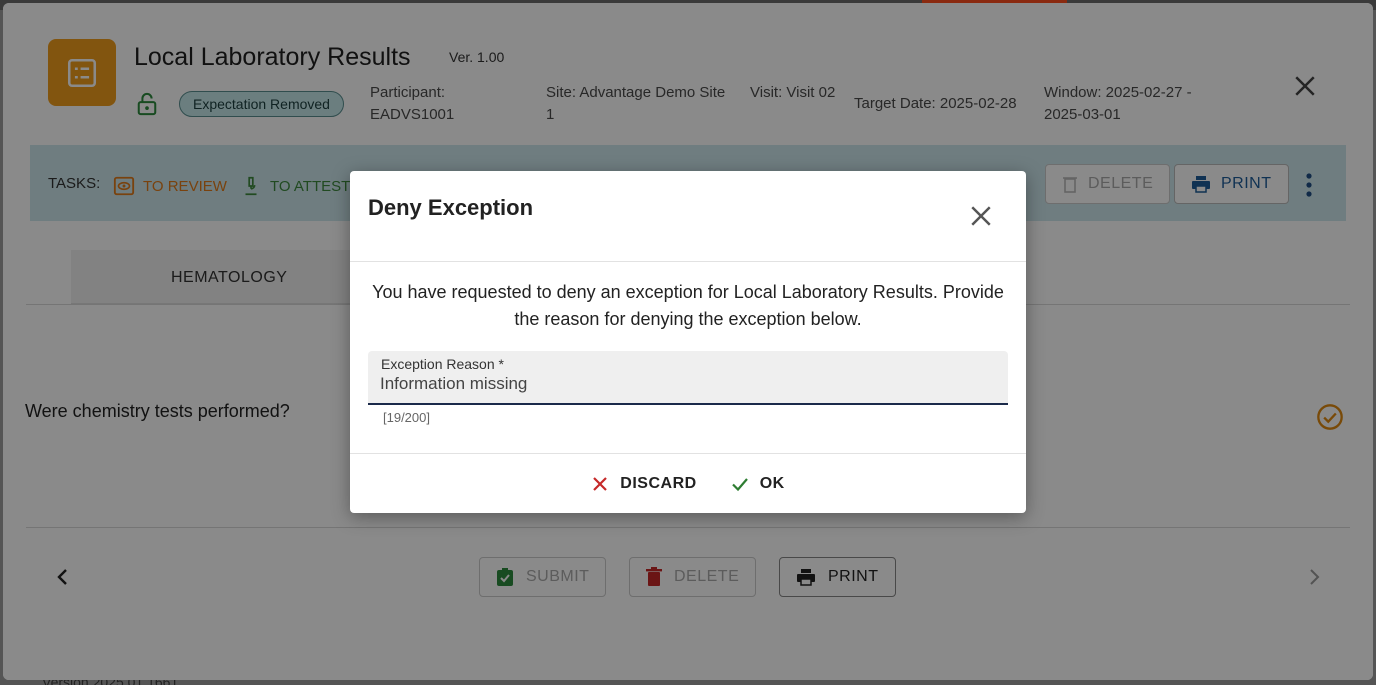  Describe the element at coordinates (658, 483) in the screenshot. I see `discard-label: DISCARD` at that location.